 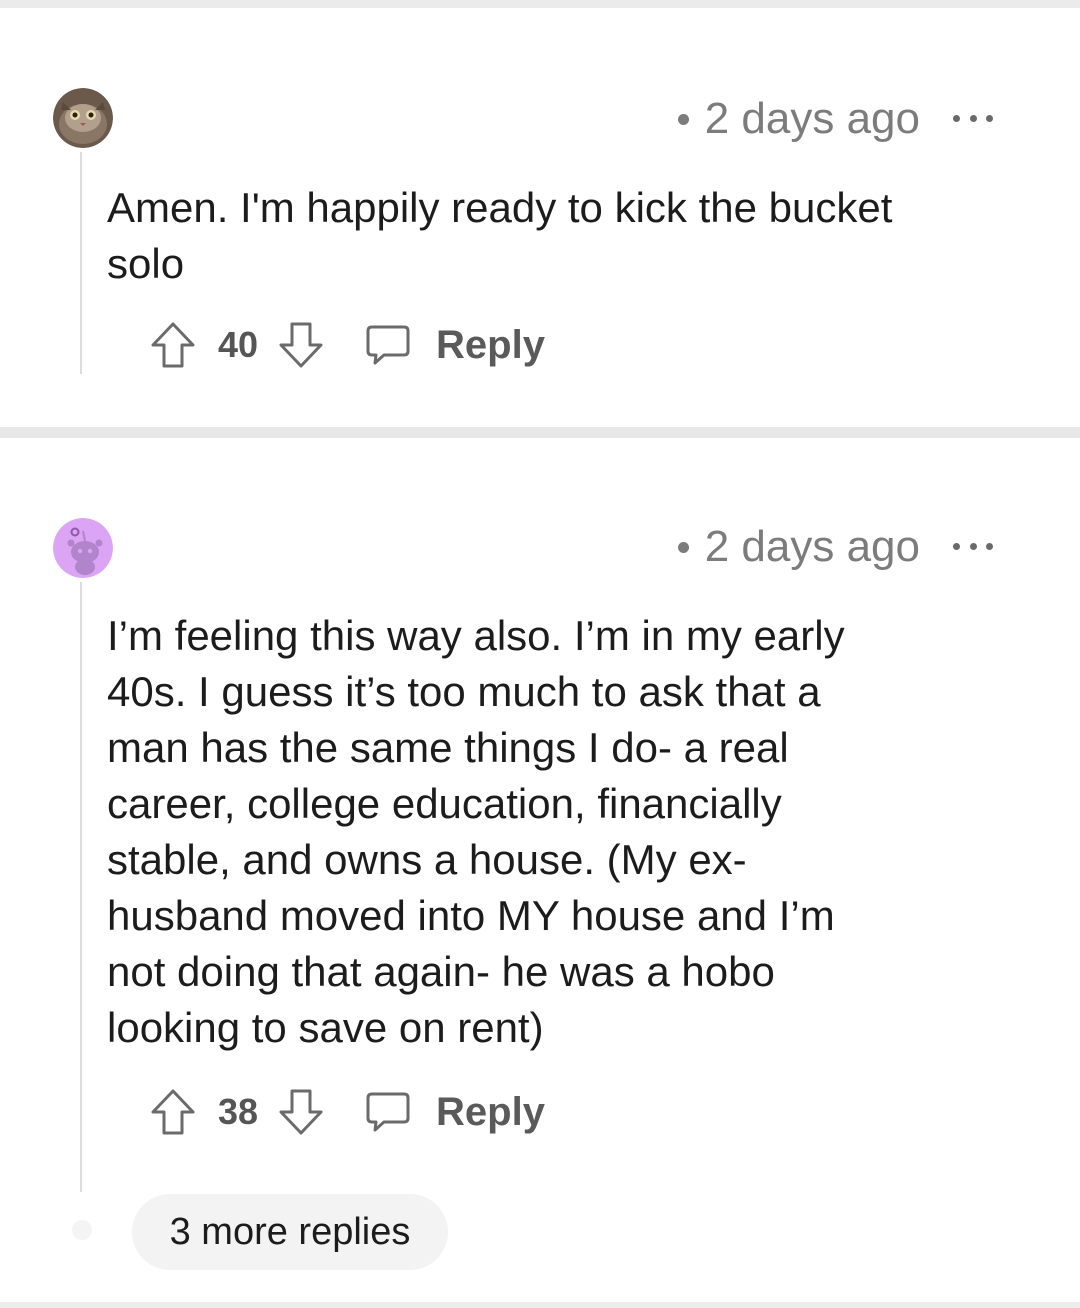 I want to click on vote-score: 40, so click(x=238, y=344).